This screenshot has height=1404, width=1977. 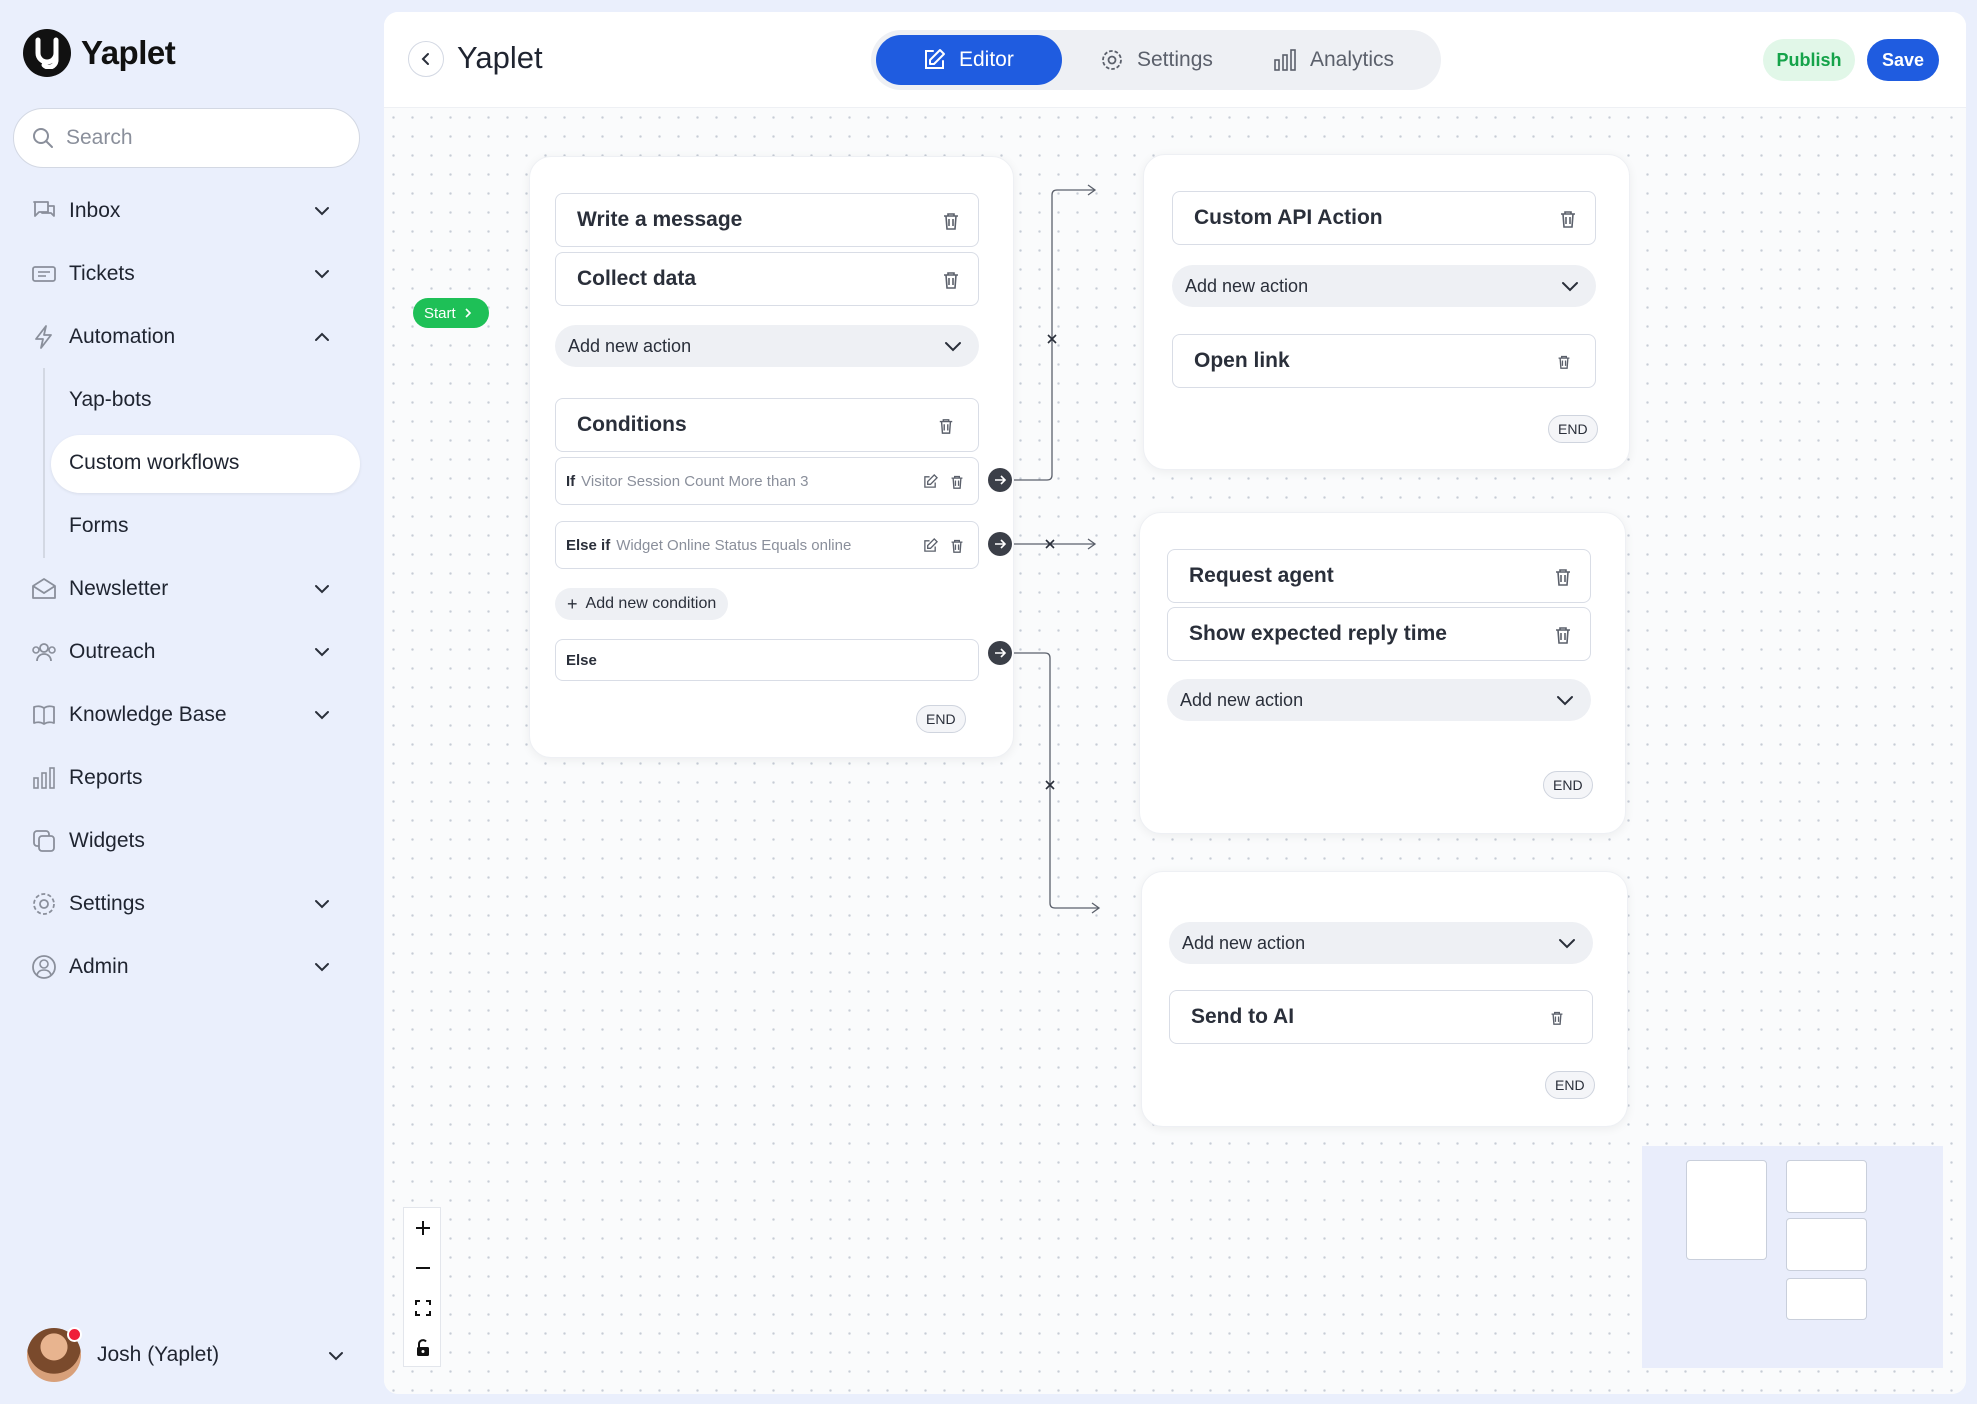 What do you see at coordinates (1384, 218) in the screenshot?
I see `action-custom-api: Custom API Action` at bounding box center [1384, 218].